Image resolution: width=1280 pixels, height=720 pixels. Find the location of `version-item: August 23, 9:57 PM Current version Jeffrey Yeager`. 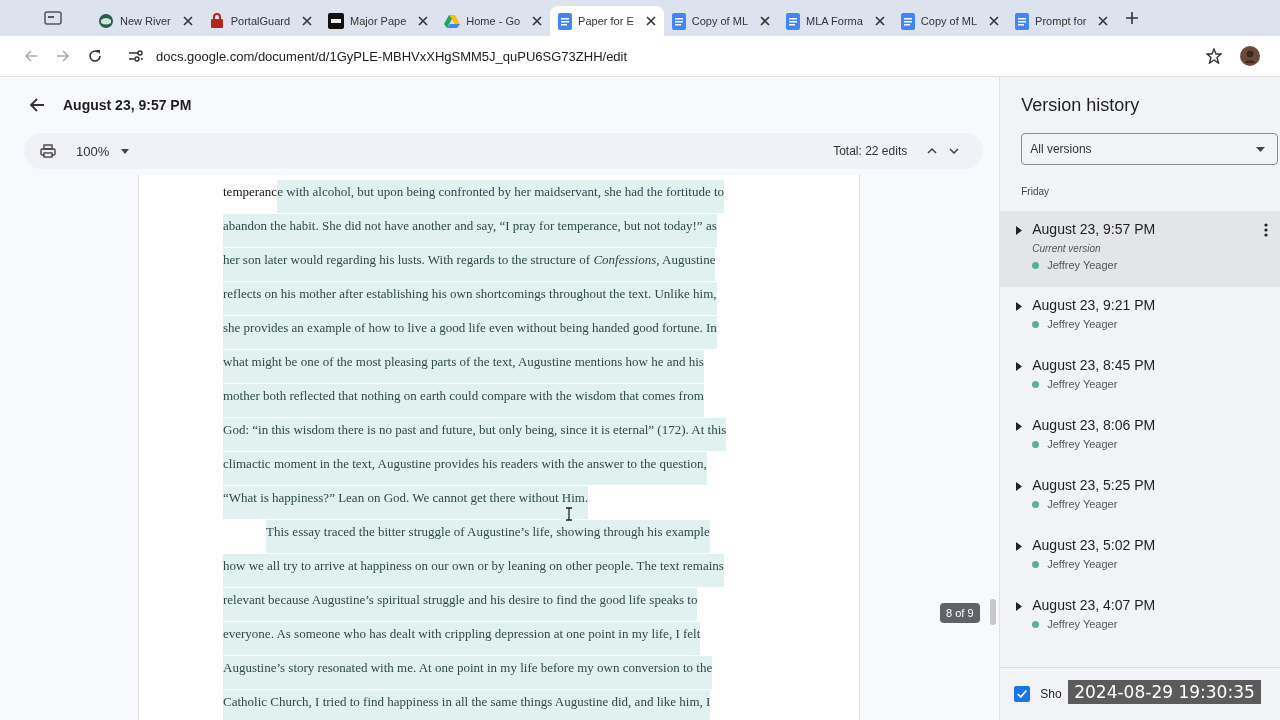

version-item: August 23, 9:57 PM Current version Jeffrey Yeager is located at coordinates (1140, 249).